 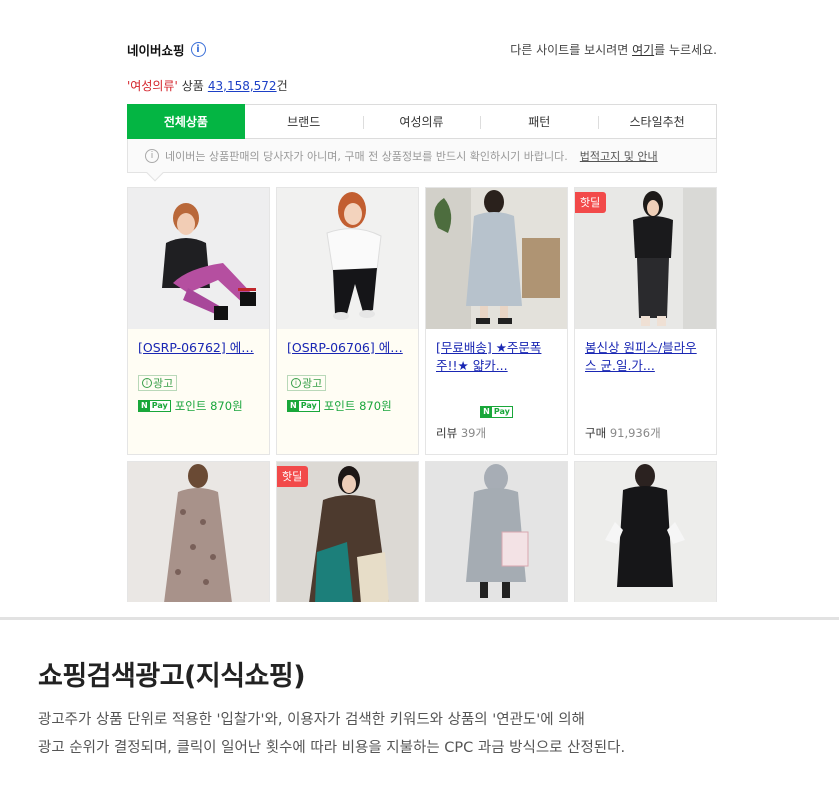 I want to click on other-site-suffix: 를 누르세요., so click(x=685, y=49).